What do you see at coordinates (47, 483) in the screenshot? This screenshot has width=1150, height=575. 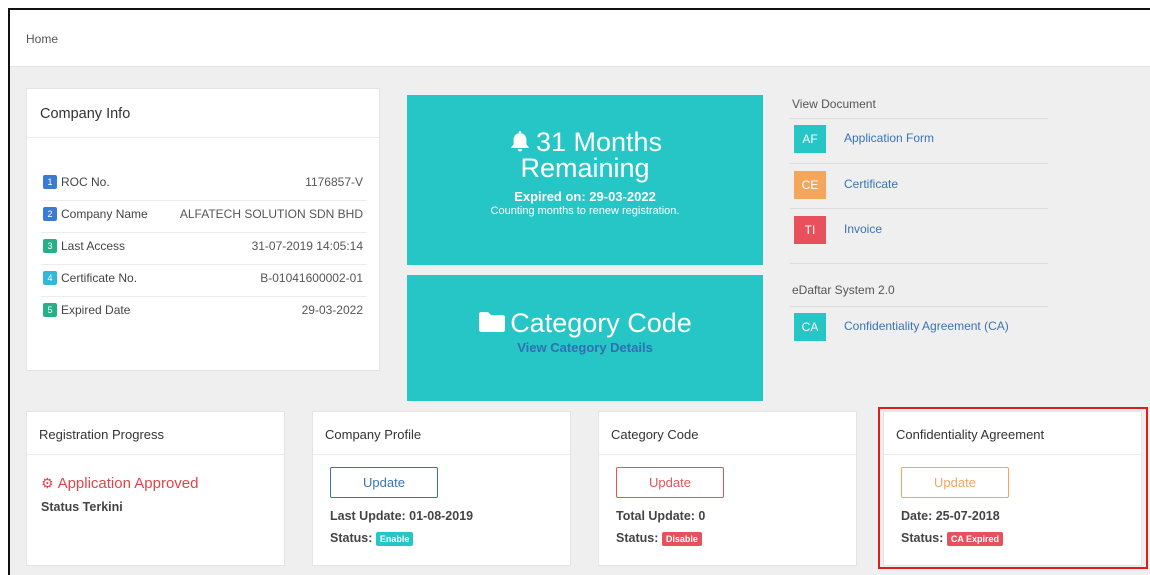 I see `cogs-icon: ⚙` at bounding box center [47, 483].